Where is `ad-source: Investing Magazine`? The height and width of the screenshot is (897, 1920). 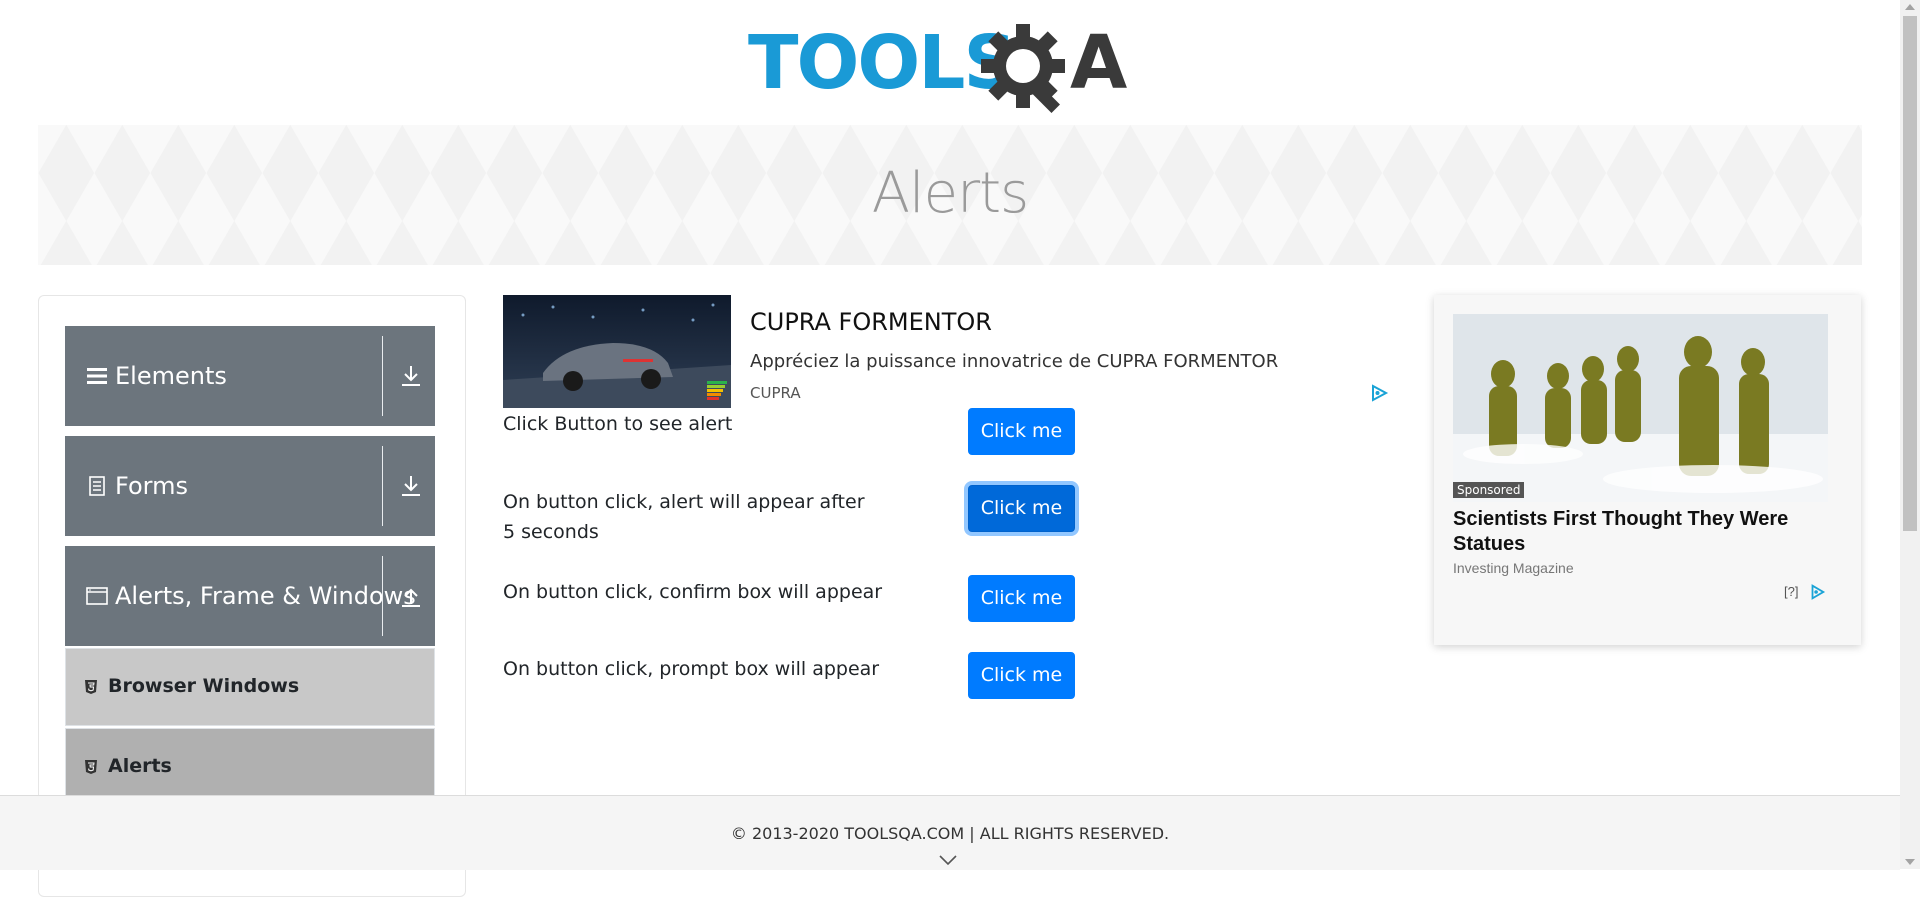 ad-source: Investing Magazine is located at coordinates (1513, 568).